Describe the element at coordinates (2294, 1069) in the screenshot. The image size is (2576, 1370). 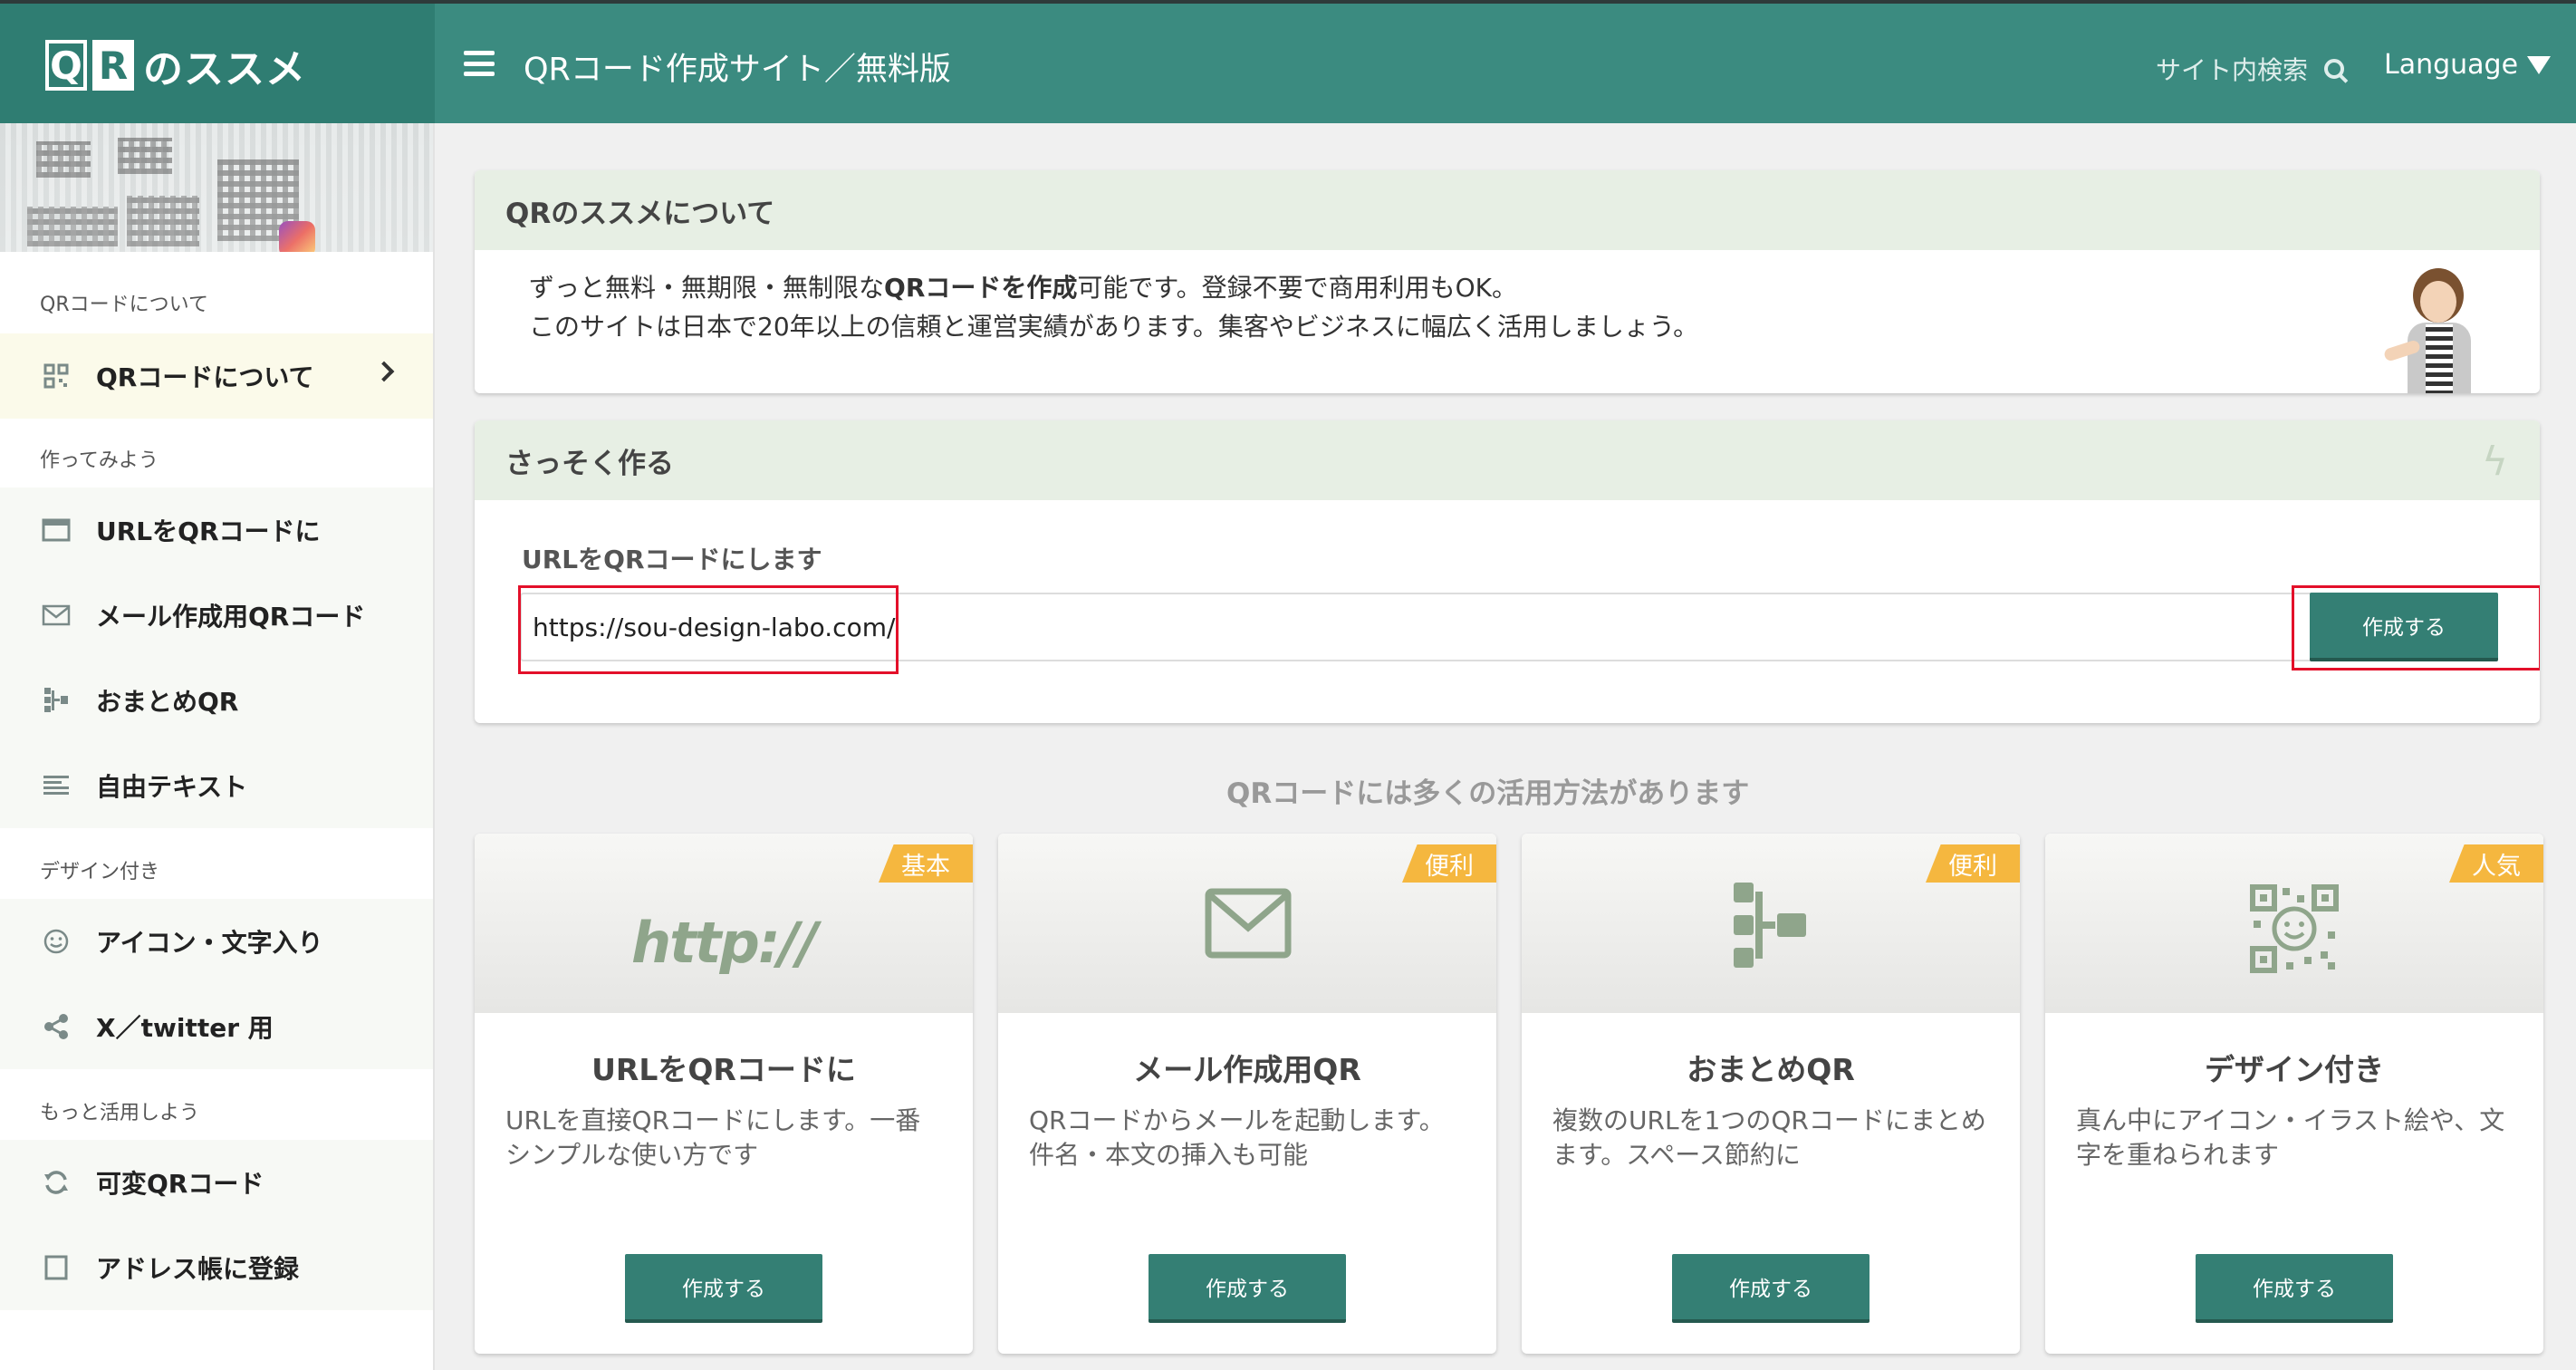
I see `feature-title: デザイン付き` at that location.